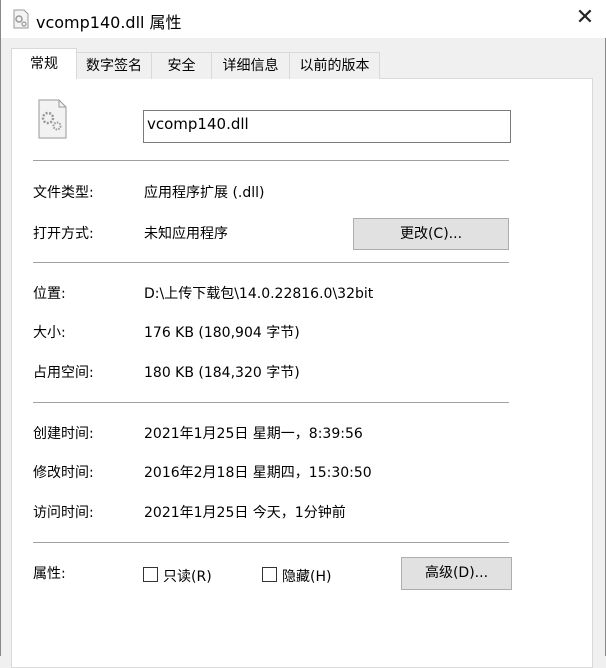 This screenshot has width=606, height=668. I want to click on modified-label: 修改时间:, so click(63, 473).